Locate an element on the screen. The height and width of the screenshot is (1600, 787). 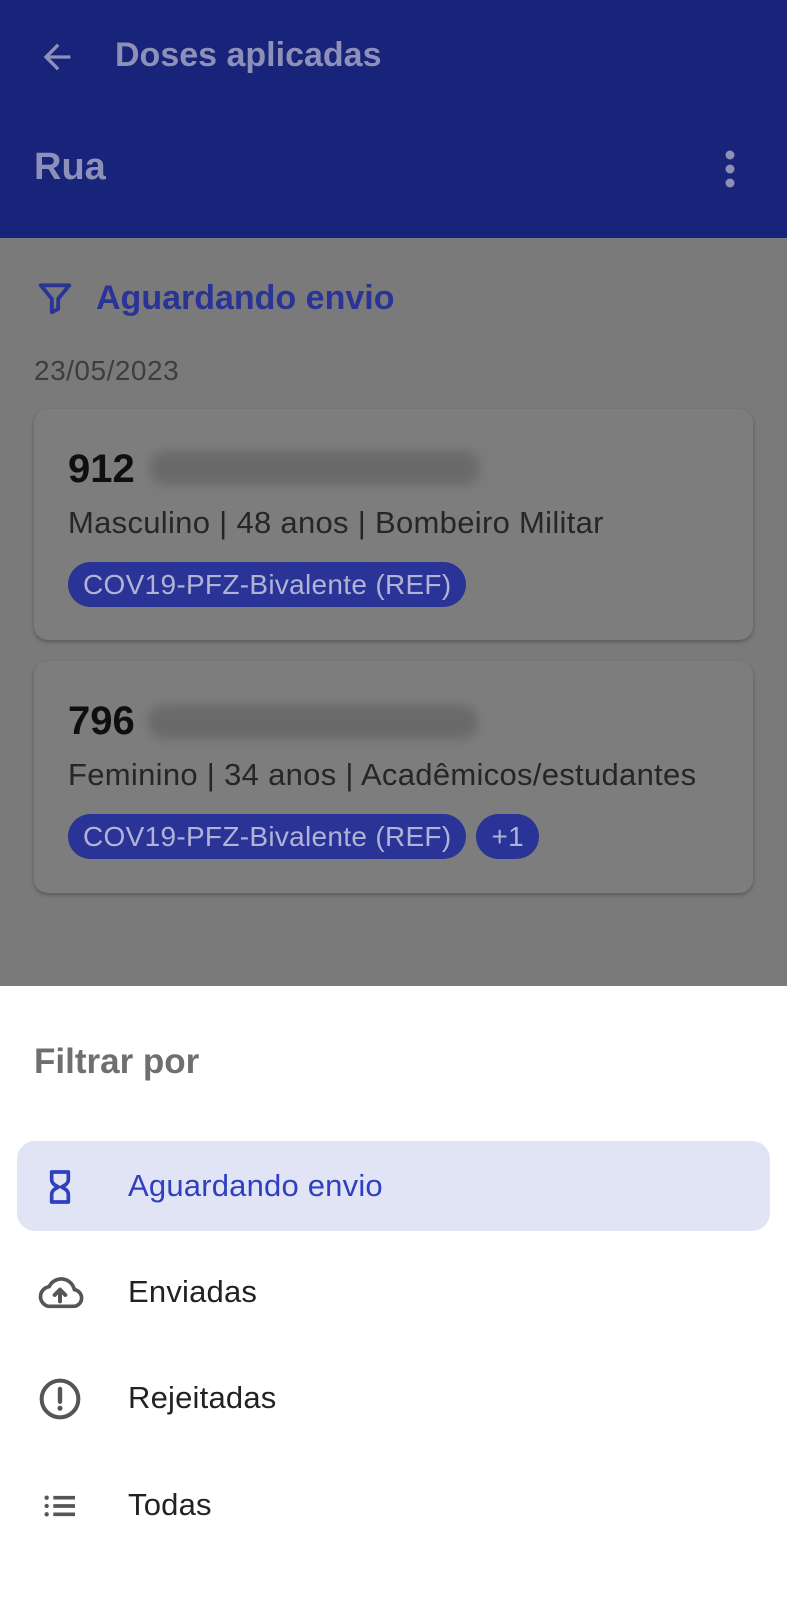
active-filter: Aguardando envio is located at coordinates (215, 298).